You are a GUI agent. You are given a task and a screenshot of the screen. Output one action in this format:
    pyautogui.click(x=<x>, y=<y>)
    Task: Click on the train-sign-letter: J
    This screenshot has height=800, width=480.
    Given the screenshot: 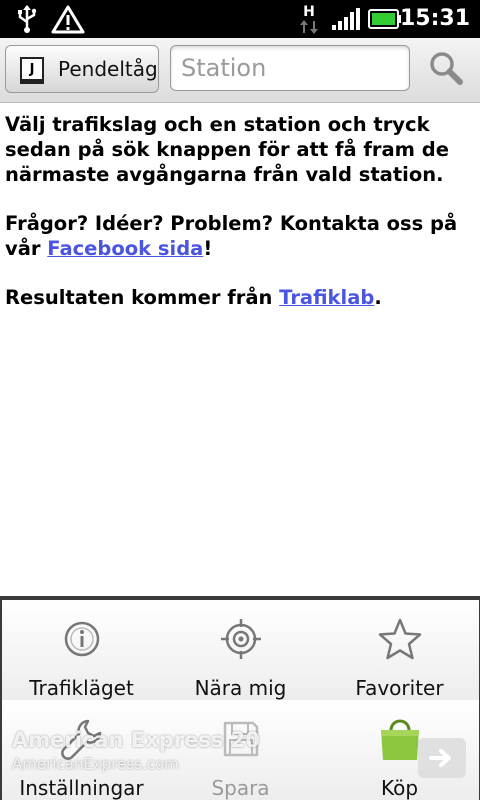 What is the action you would take?
    pyautogui.click(x=32, y=69)
    